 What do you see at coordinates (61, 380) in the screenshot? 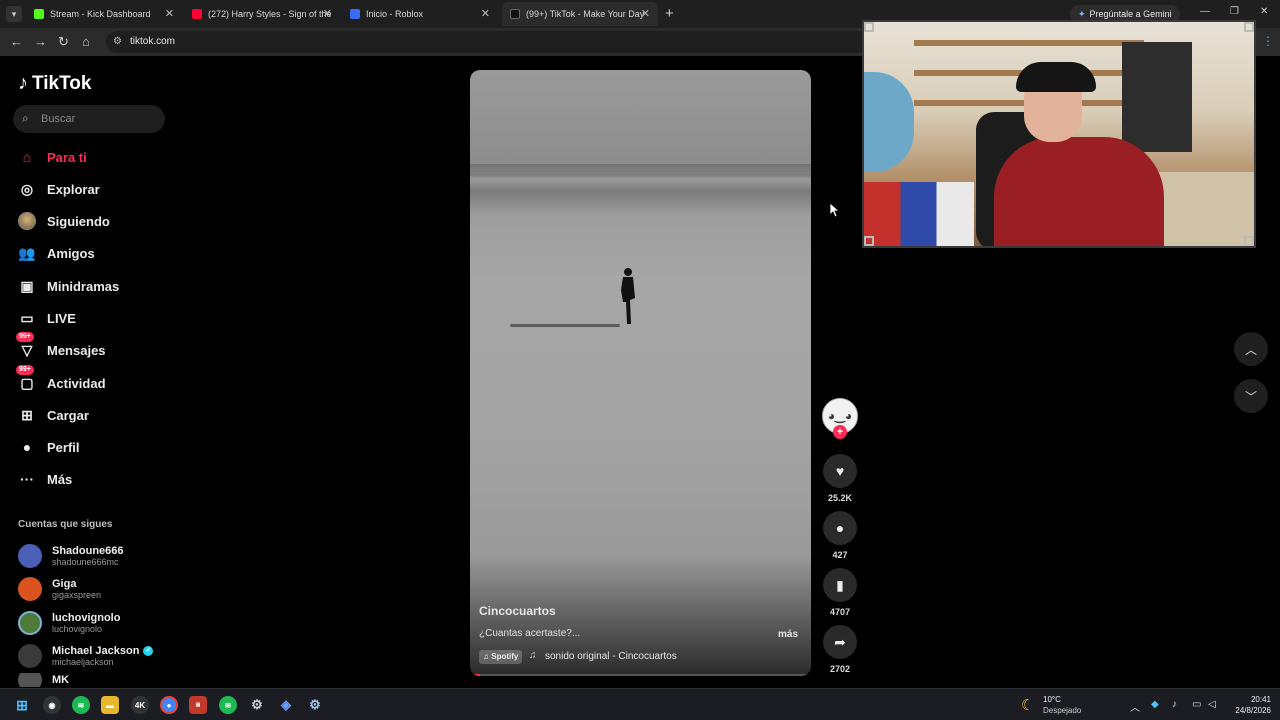
I see `nav-actividad: ▢ 99+ Actividad` at bounding box center [61, 380].